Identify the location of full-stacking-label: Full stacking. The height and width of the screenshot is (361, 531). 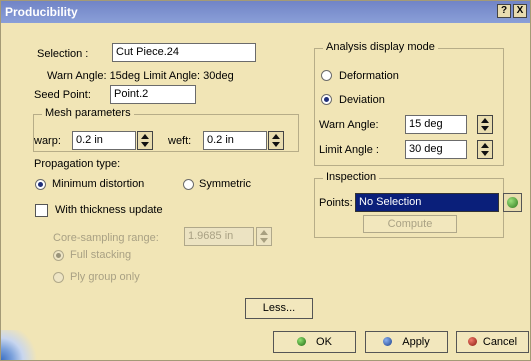
(101, 255).